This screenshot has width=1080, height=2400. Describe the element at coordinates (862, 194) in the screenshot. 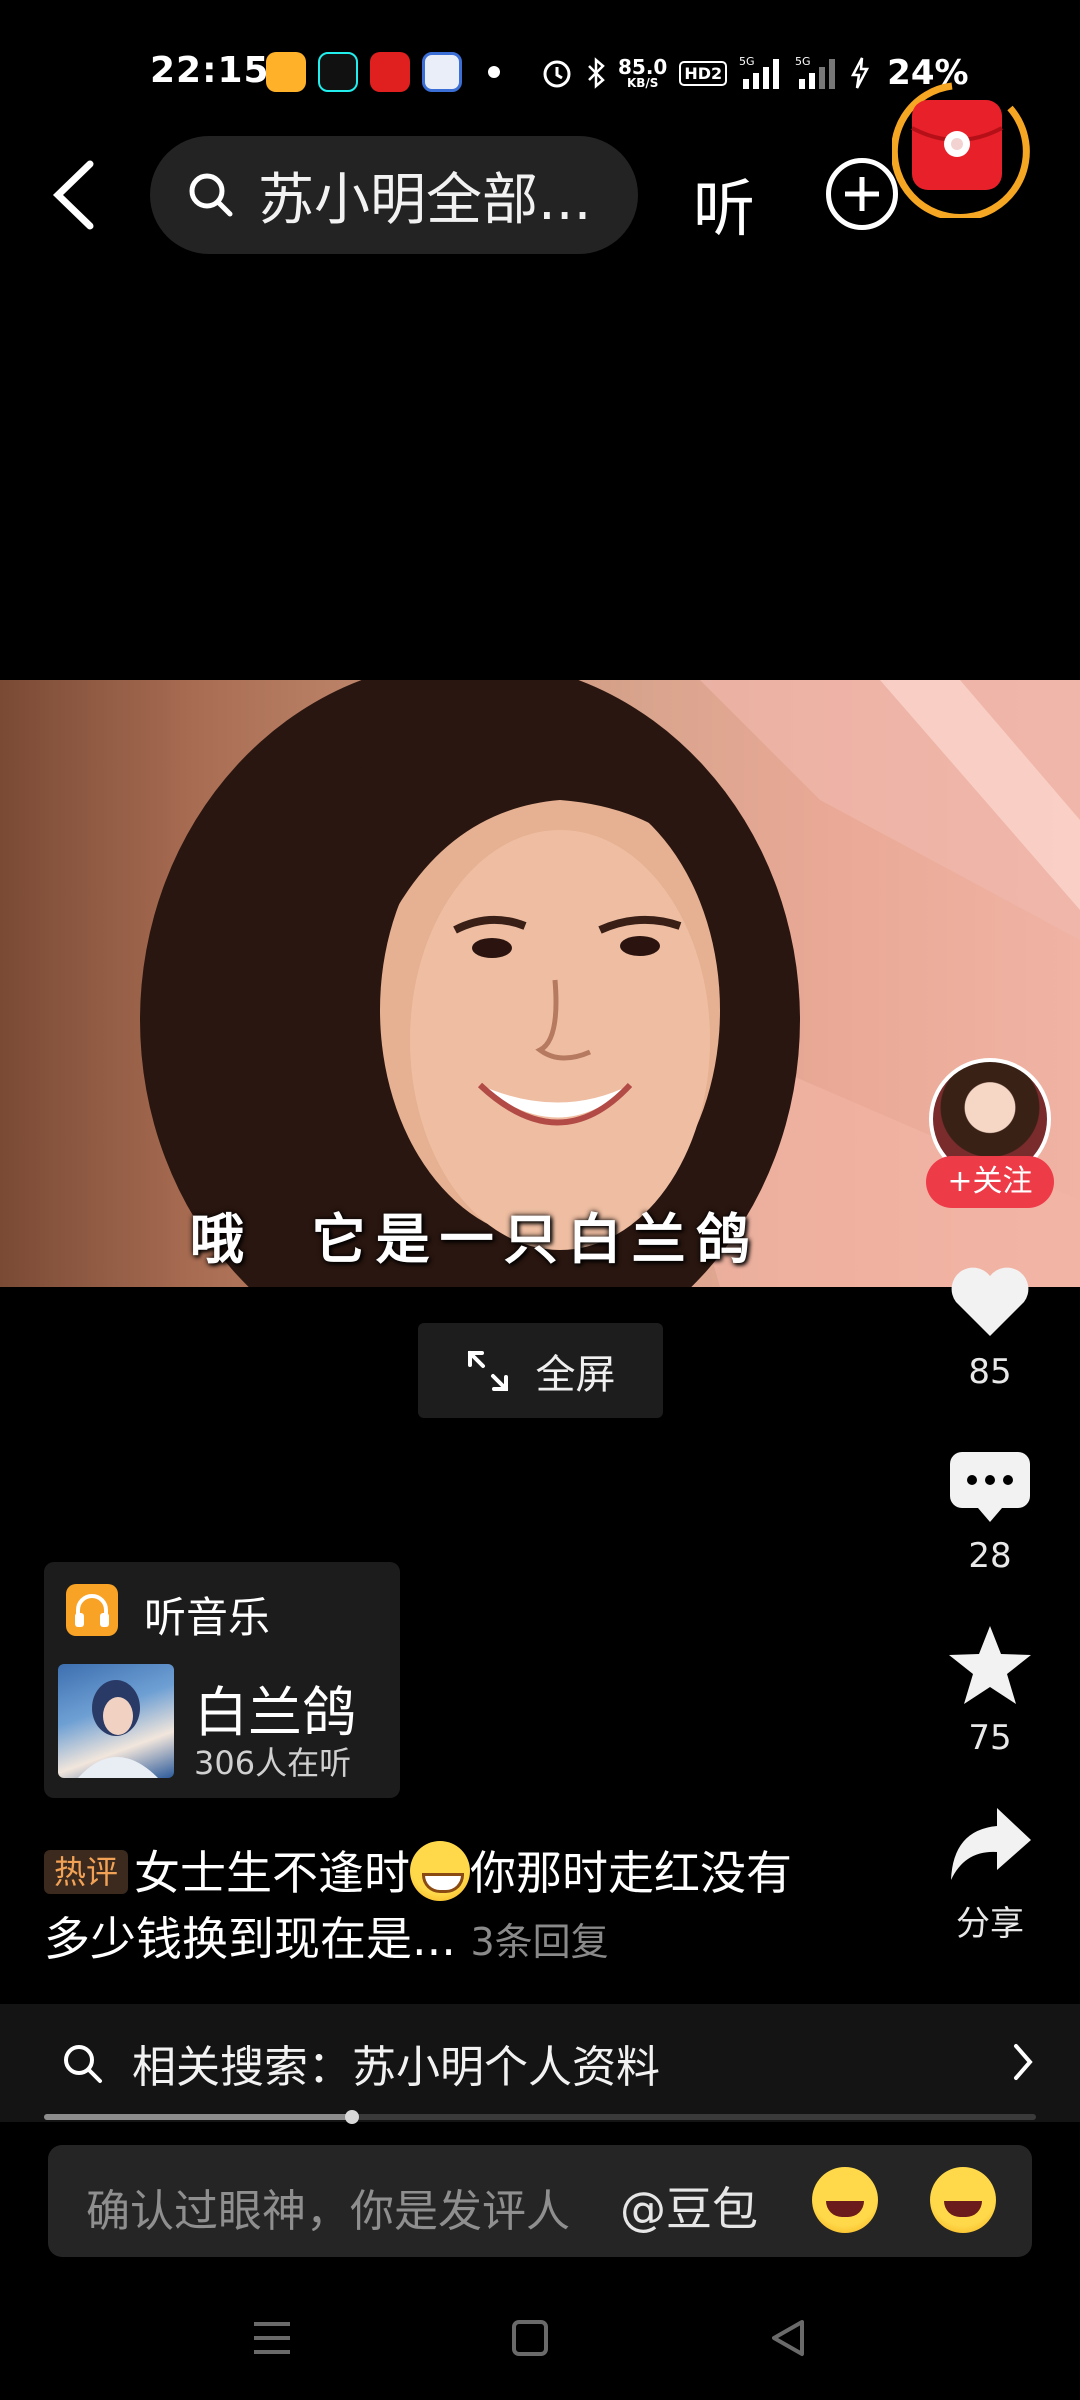

I see `plus-circle-icon` at that location.